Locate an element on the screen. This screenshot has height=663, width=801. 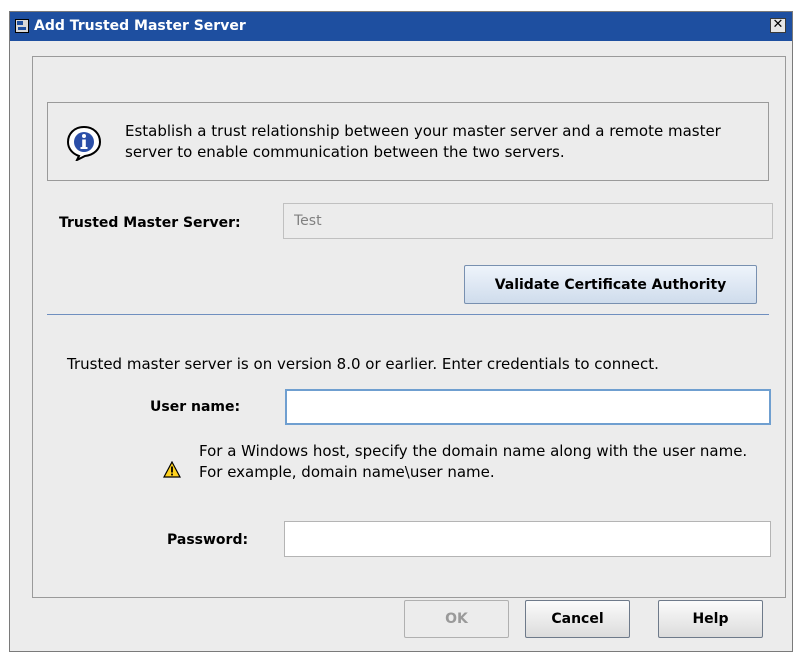
close-button: ✕ is located at coordinates (778, 25).